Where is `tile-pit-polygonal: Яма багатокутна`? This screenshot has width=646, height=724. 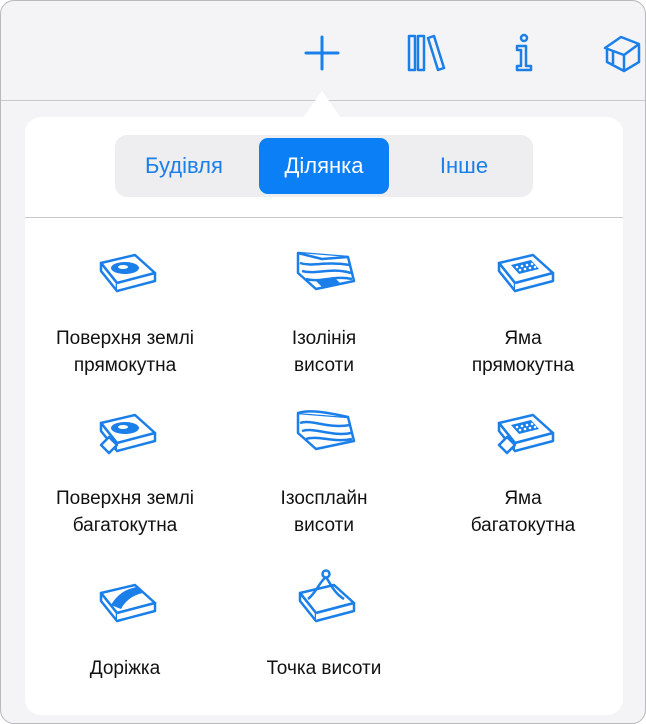
tile-pit-polygonal: Яма багатокутна is located at coordinates (523, 475).